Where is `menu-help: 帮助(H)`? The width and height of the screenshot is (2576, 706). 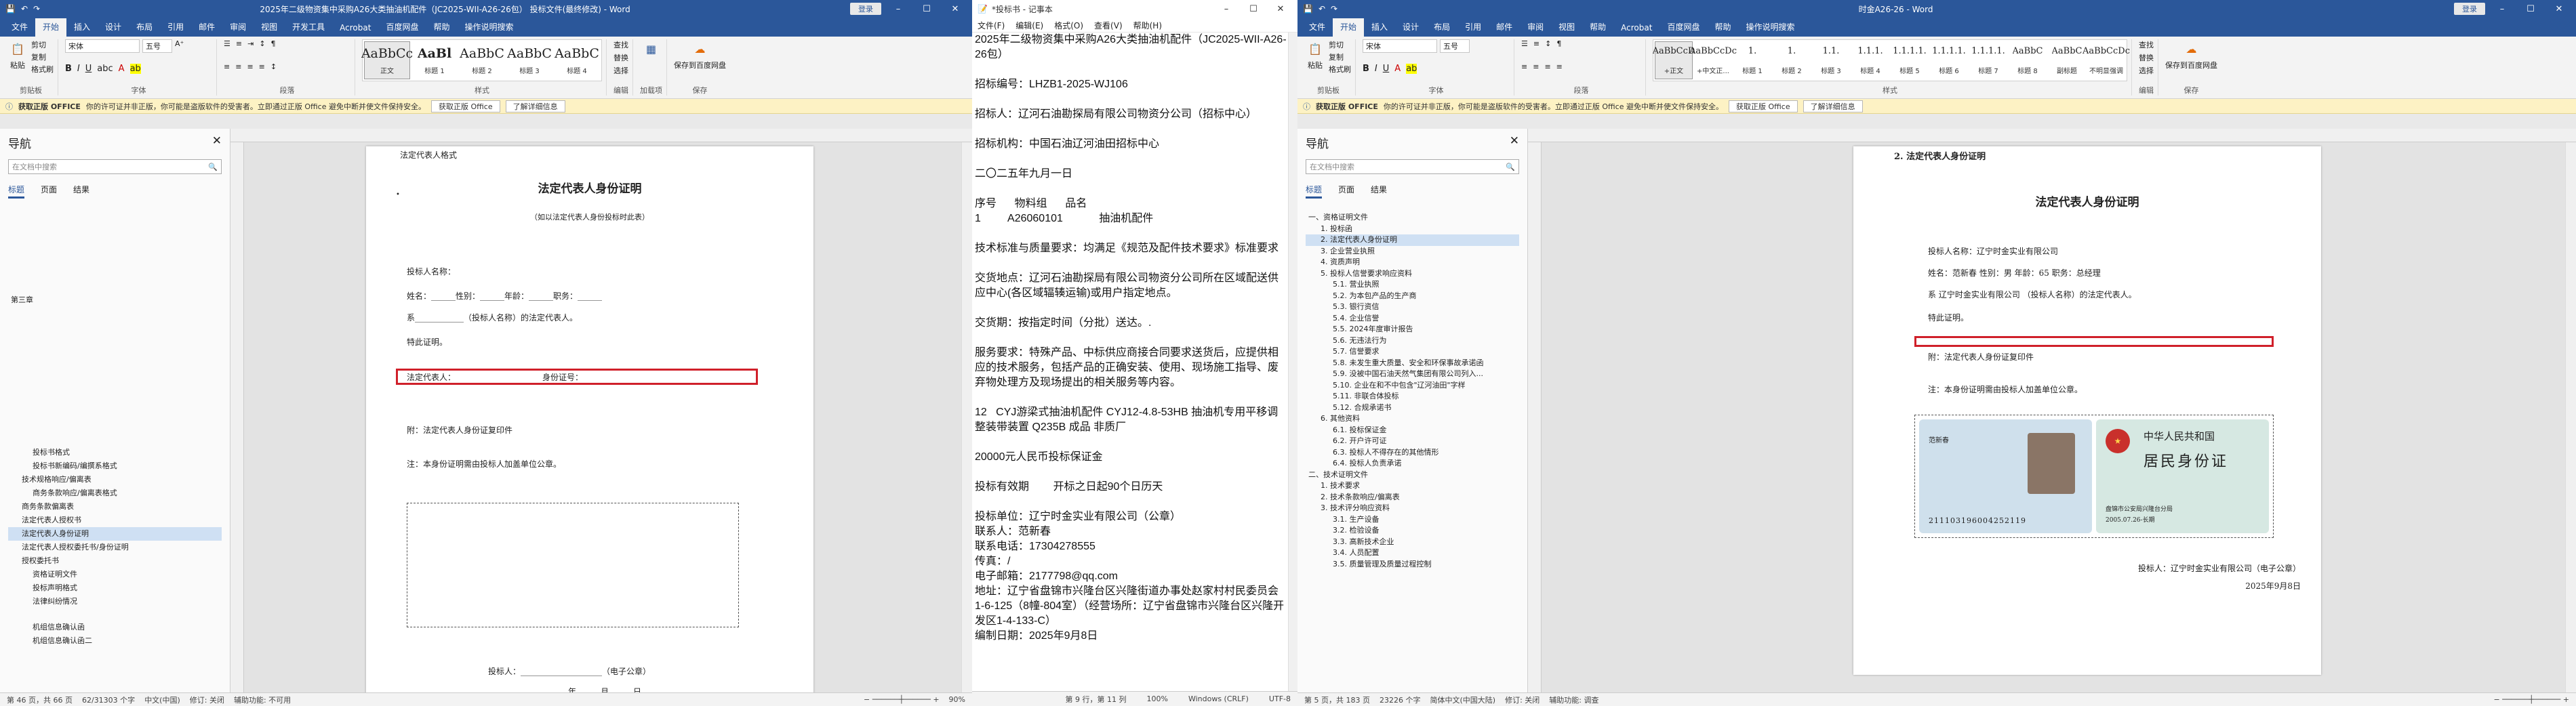
menu-help: 帮助(H) is located at coordinates (1147, 25).